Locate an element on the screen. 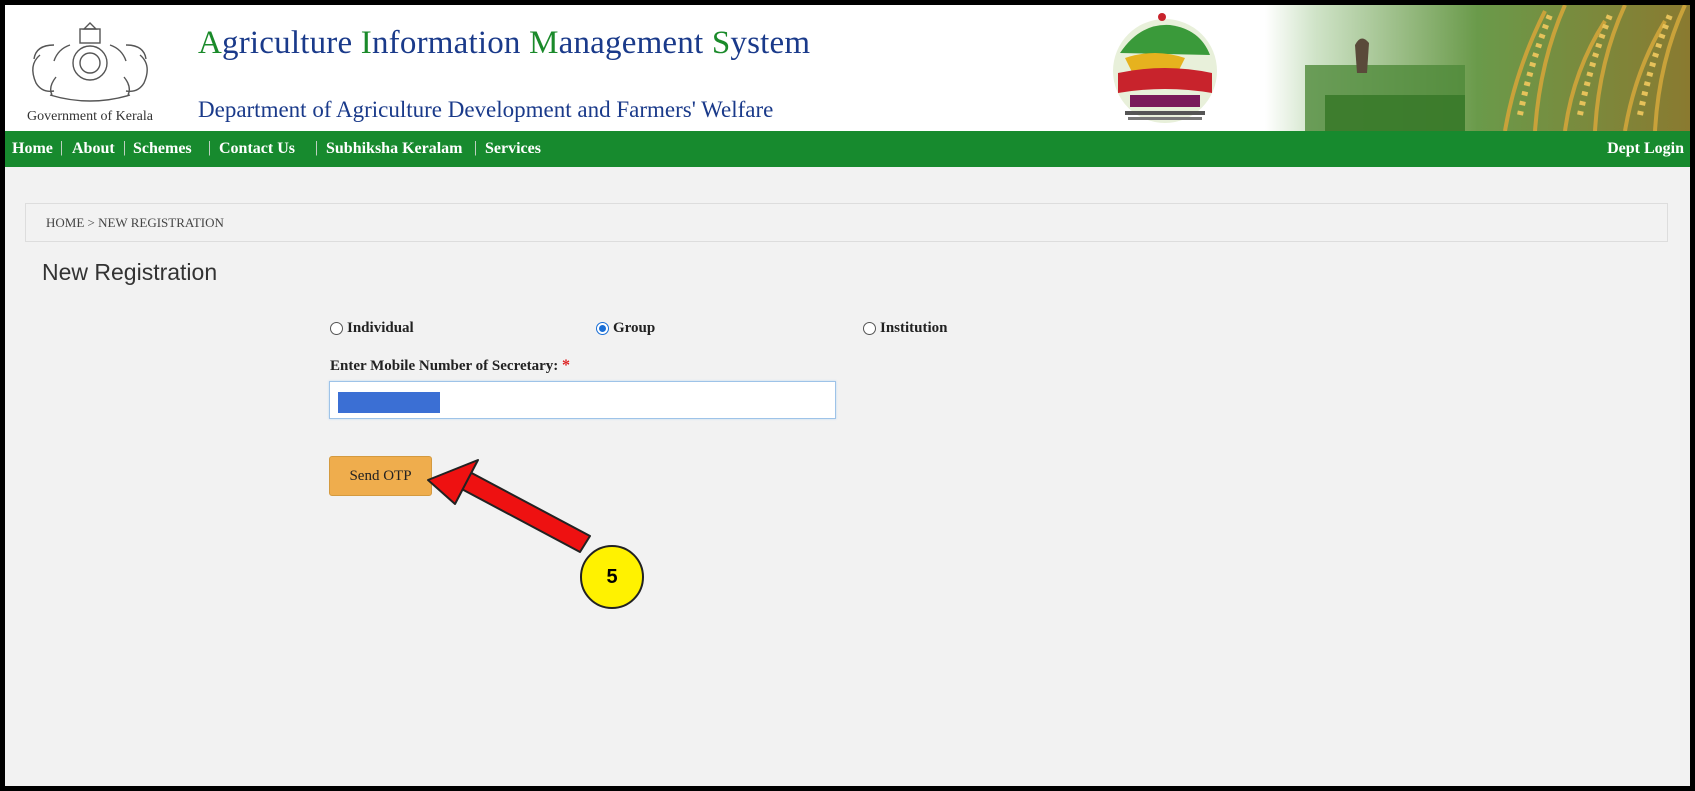 The height and width of the screenshot is (791, 1695). title-initial-letter: M is located at coordinates (544, 43).